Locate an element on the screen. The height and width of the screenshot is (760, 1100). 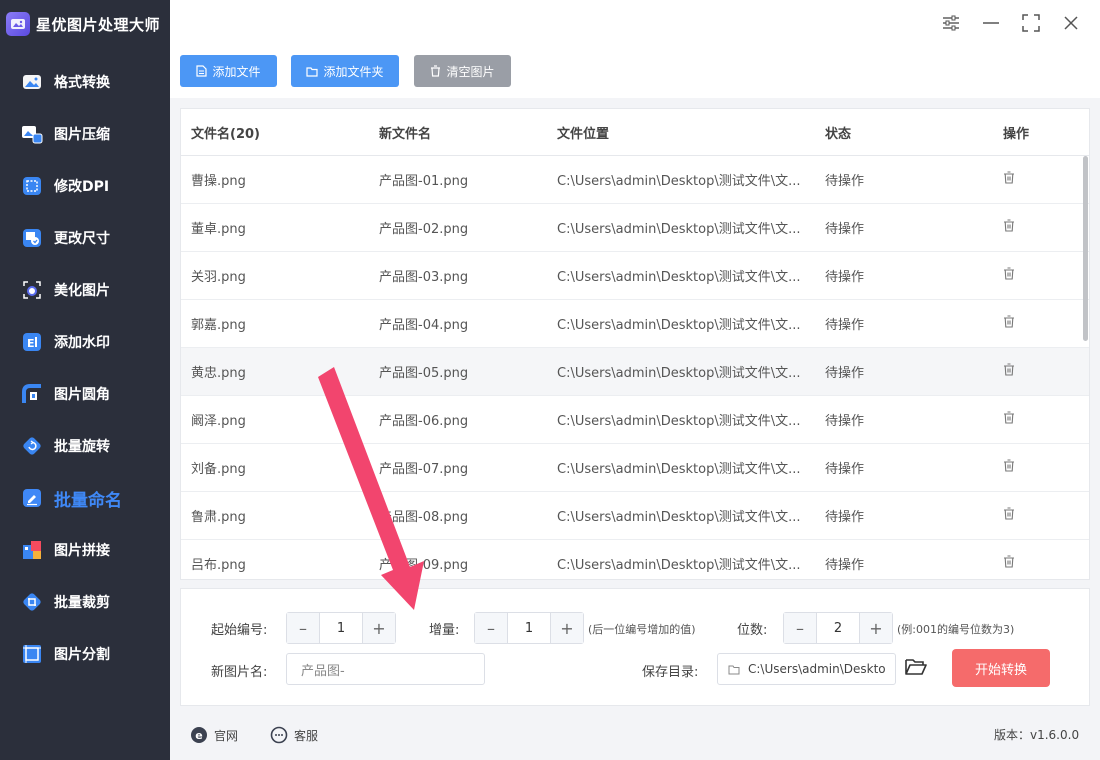
sidebar-item-5: E 添加水印 is located at coordinates (85, 342).